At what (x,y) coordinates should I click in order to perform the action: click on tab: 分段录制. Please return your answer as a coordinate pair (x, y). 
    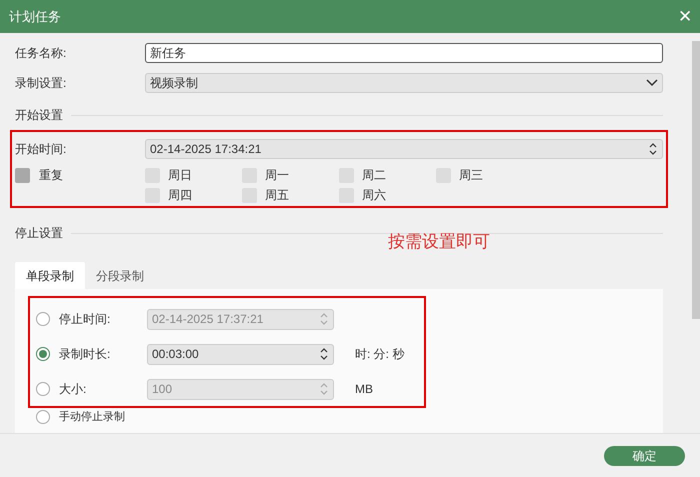
    Looking at the image, I should click on (120, 275).